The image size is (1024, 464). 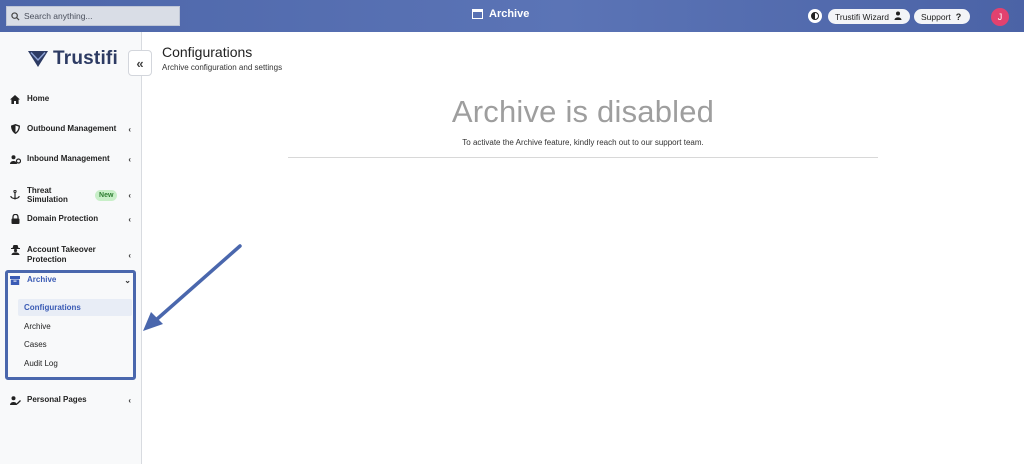 I want to click on avatar-initial: J, so click(x=1000, y=17).